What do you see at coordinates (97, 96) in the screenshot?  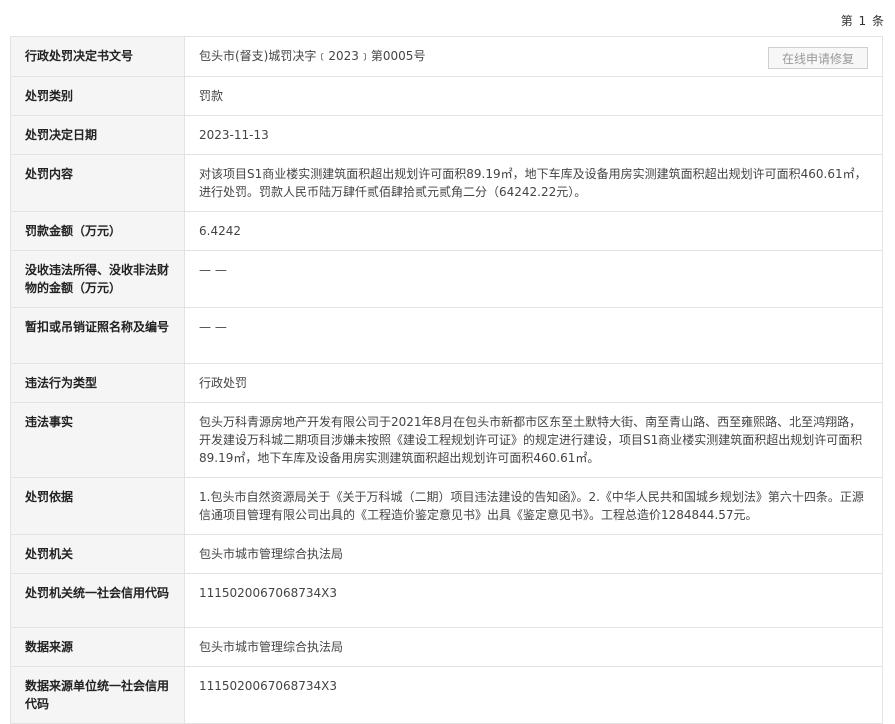 I see `row-label: 处罚类别` at bounding box center [97, 96].